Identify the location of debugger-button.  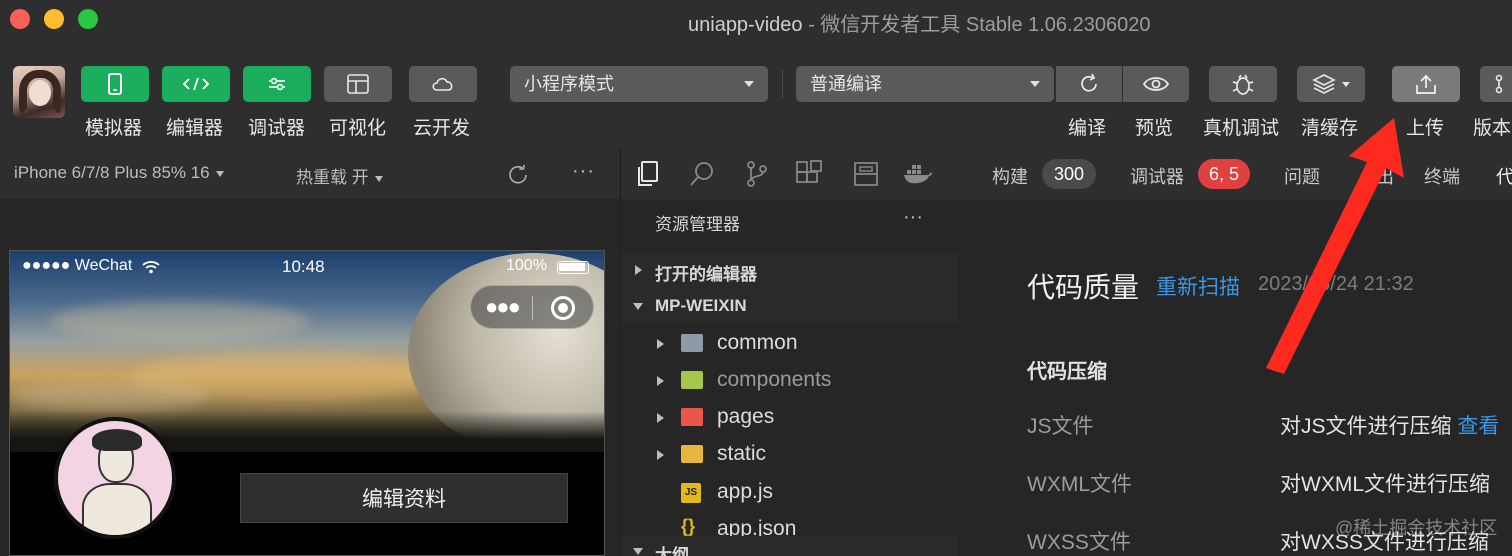
(277, 84).